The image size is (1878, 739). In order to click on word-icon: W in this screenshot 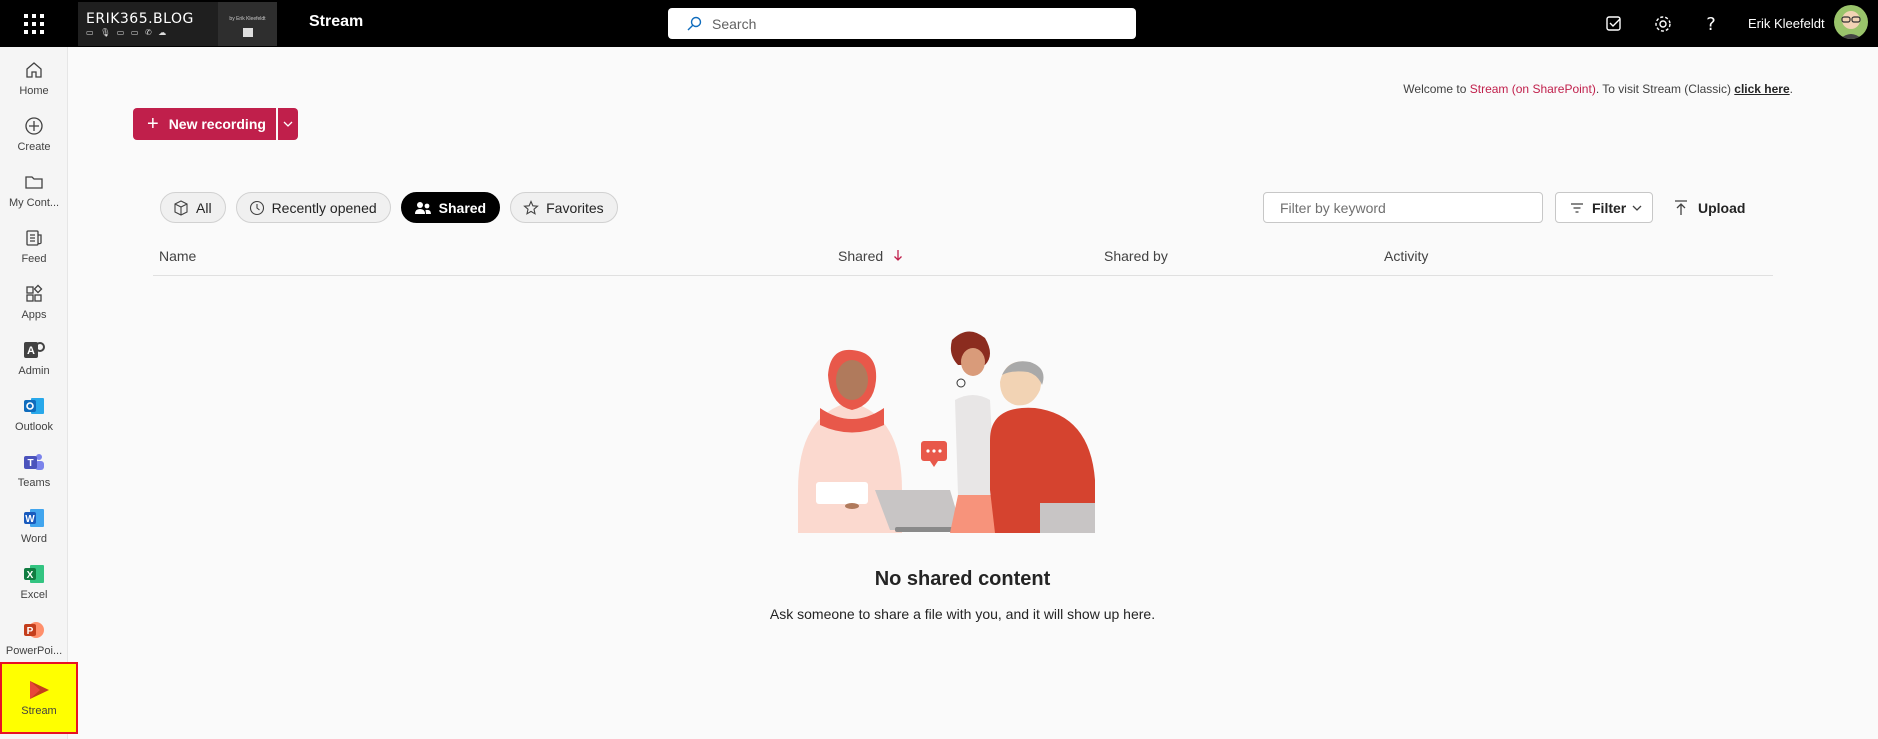, I will do `click(34, 518)`.